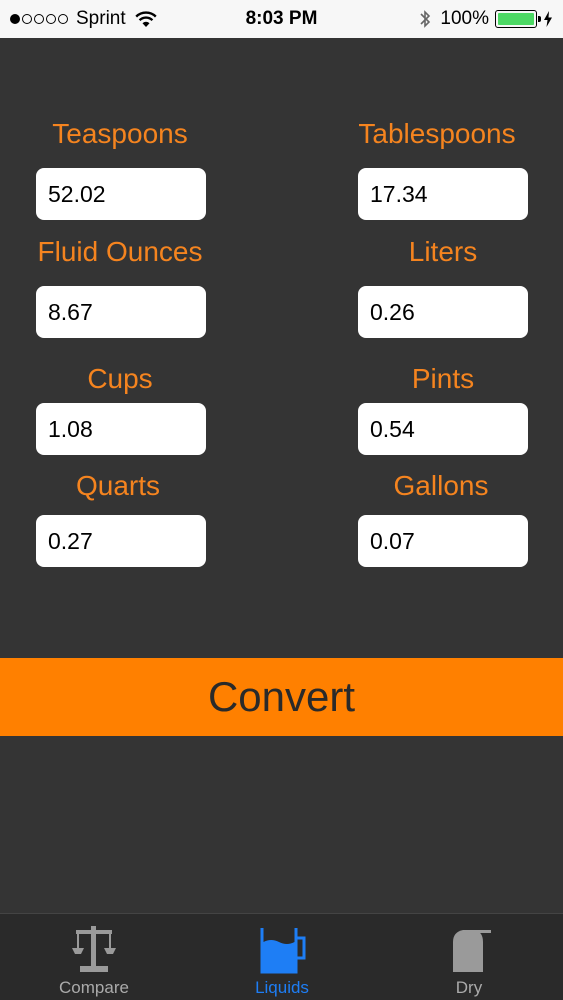 Image resolution: width=563 pixels, height=1000 pixels. Describe the element at coordinates (120, 251) in the screenshot. I see `fluid-ounces-label: Fluid Ounces` at that location.